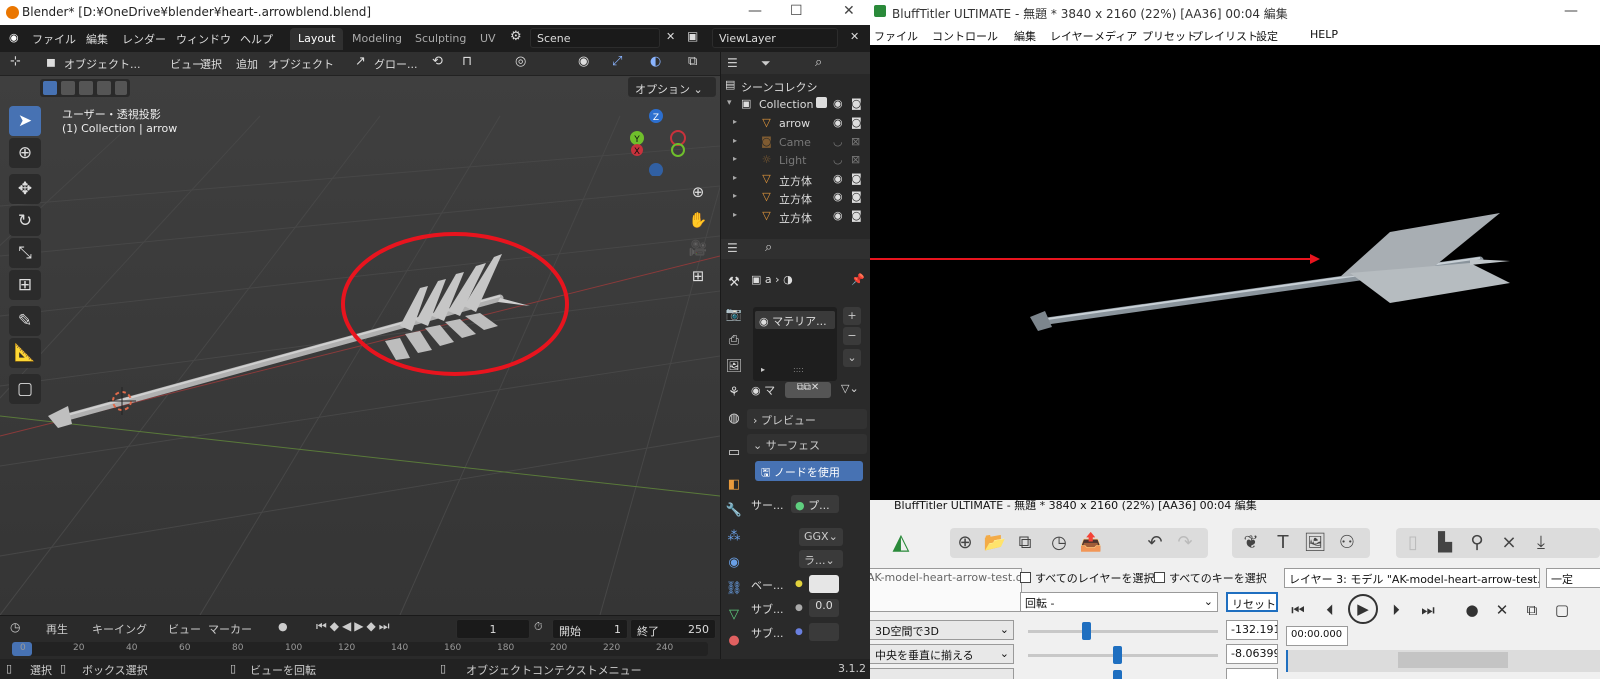 Image resolution: width=1600 pixels, height=679 pixels. Describe the element at coordinates (795, 344) in the screenshot. I see `material-slots-list: ◉ マテリア... ▸ ::::` at that location.